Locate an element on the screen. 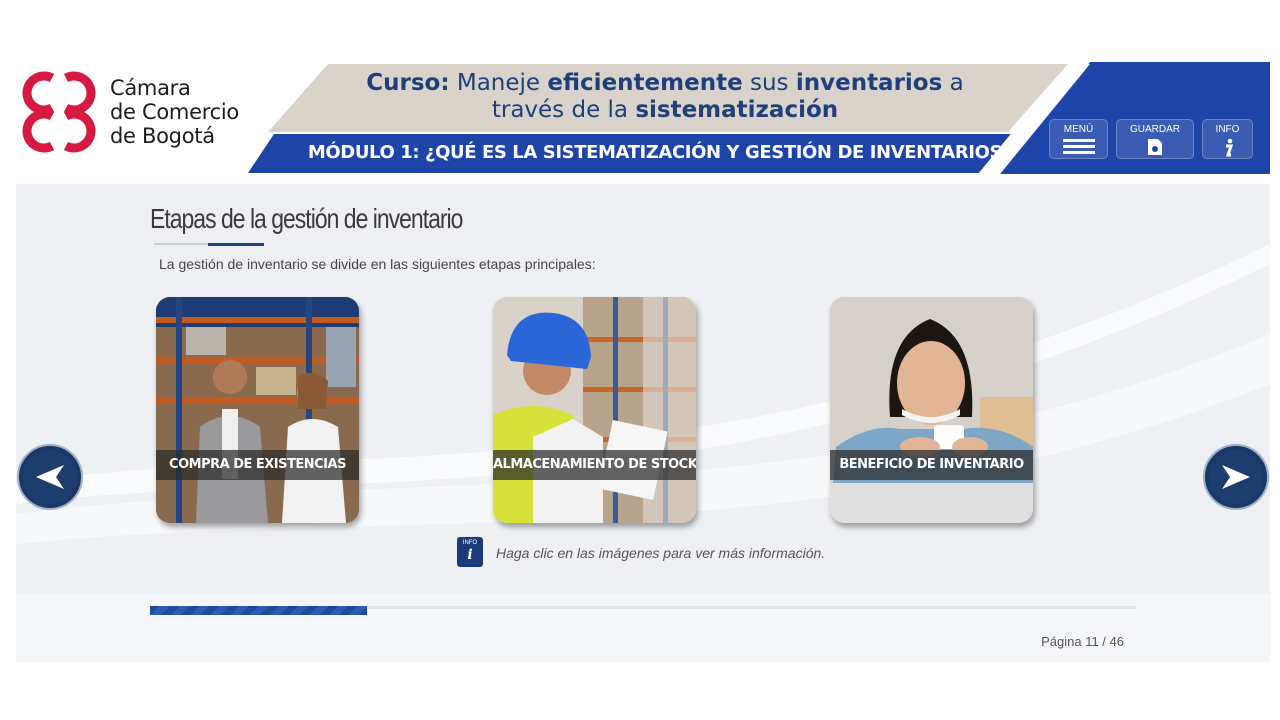 This screenshot has height=720, width=1280. card-compra-de-existencias: COMPRA DE EXISTENCIAS is located at coordinates (257, 410).